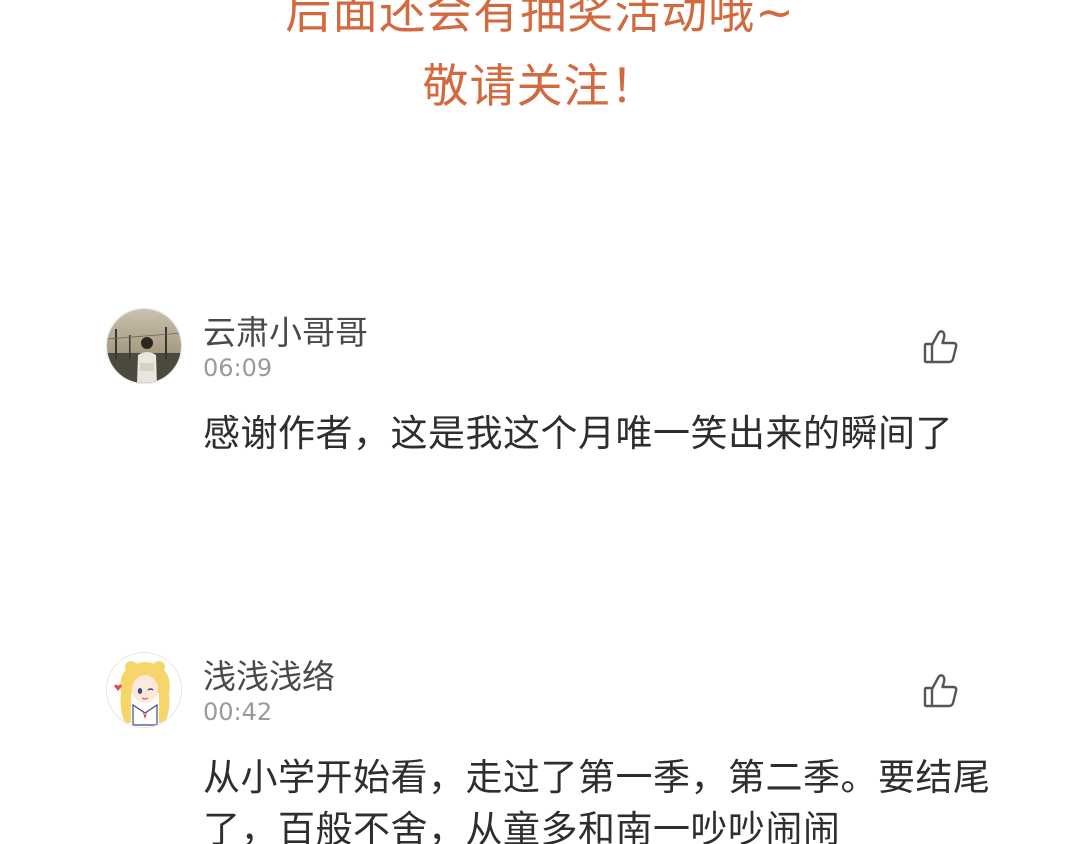 The height and width of the screenshot is (844, 1080). I want to click on comment-username: 浅浅浅络, so click(269, 674).